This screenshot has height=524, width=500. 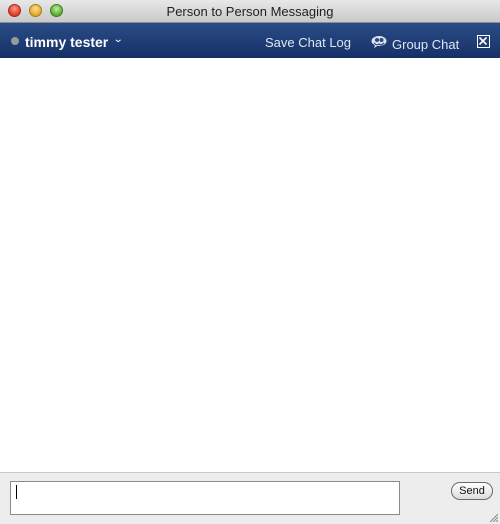 I want to click on message-input, so click(x=205, y=498).